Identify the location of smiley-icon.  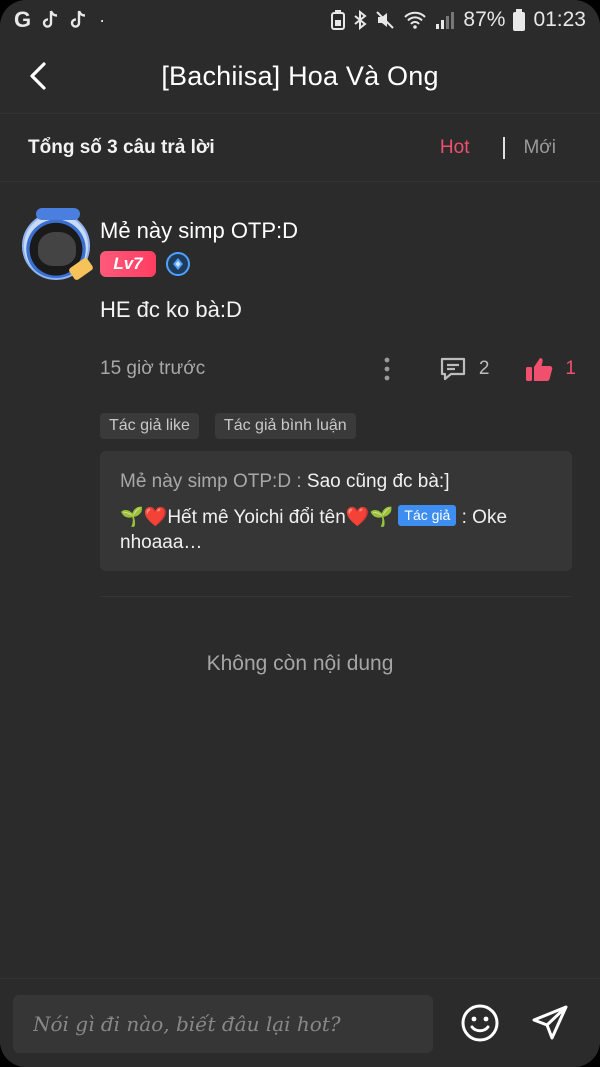
(480, 1023).